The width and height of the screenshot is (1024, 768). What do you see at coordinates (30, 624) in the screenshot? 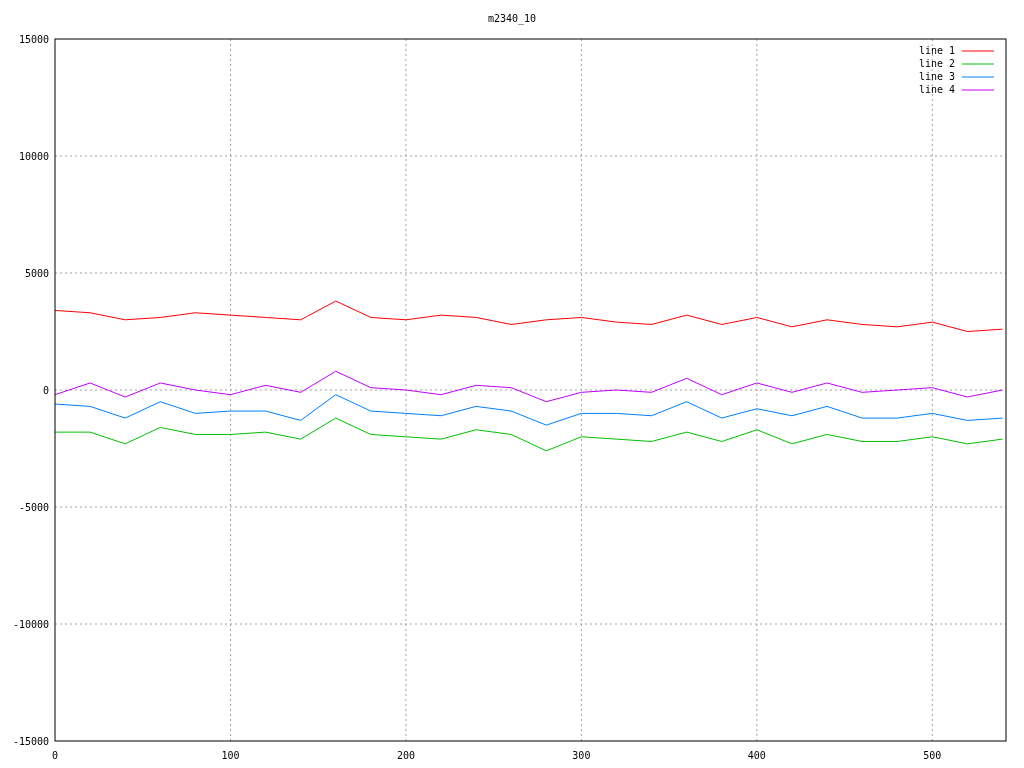
I see `y-tick-label: -10000` at bounding box center [30, 624].